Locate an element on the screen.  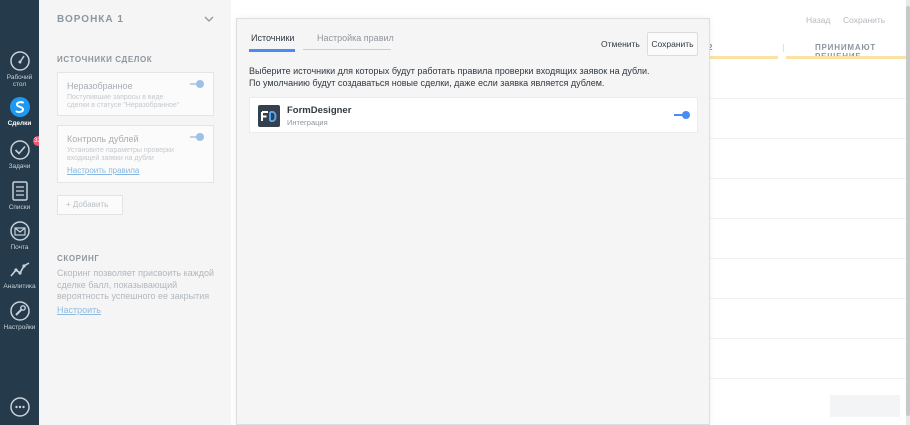
back-button: Назад is located at coordinates (818, 20).